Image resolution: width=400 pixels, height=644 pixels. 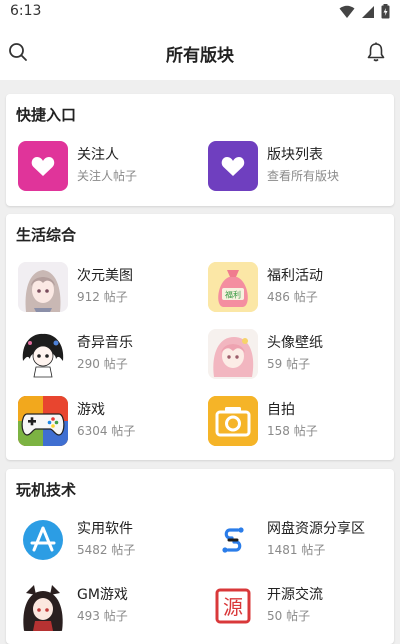 What do you see at coordinates (298, 355) in the screenshot?
I see `board-item-avatar-wallpaper: 头像壁纸 59 帖子` at bounding box center [298, 355].